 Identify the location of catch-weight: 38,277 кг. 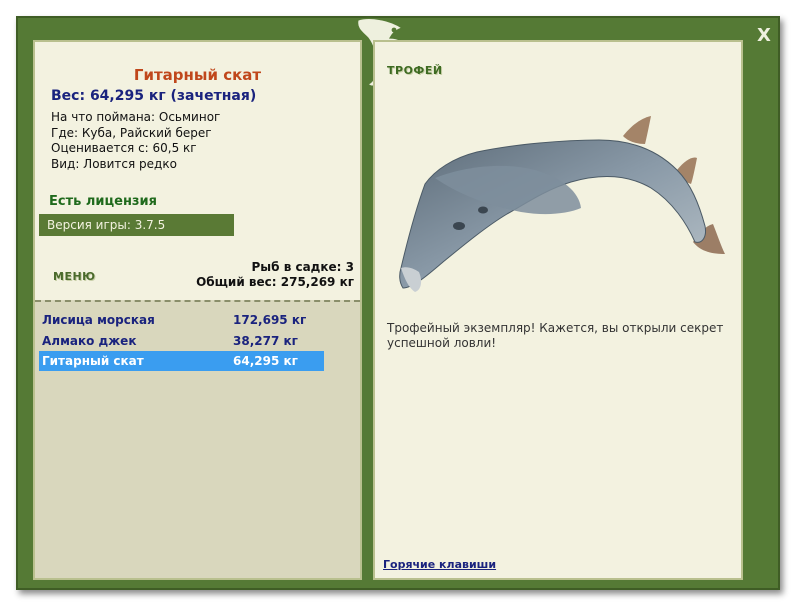
(265, 341).